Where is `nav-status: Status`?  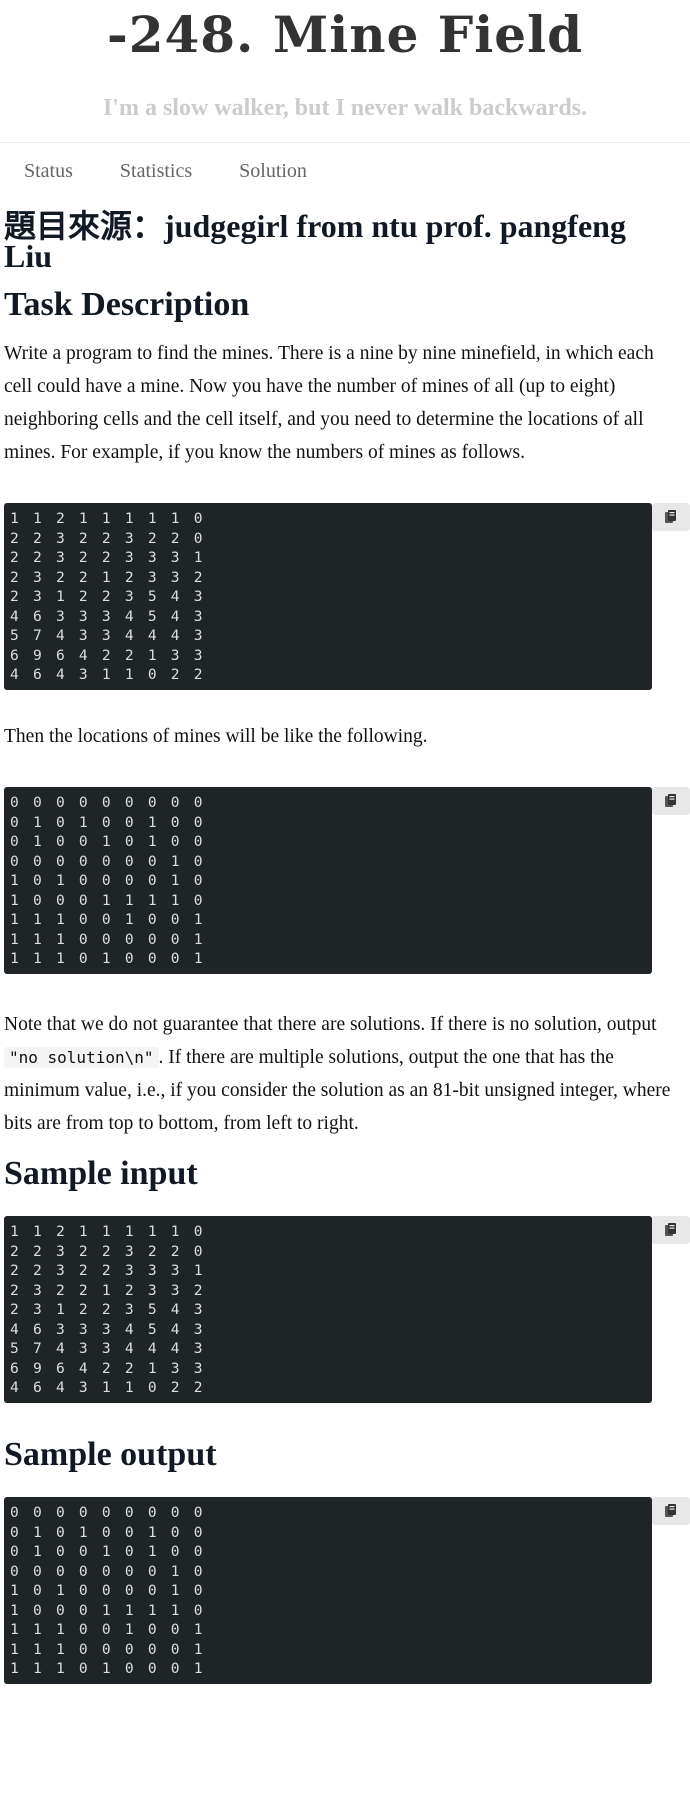 nav-status: Status is located at coordinates (48, 171).